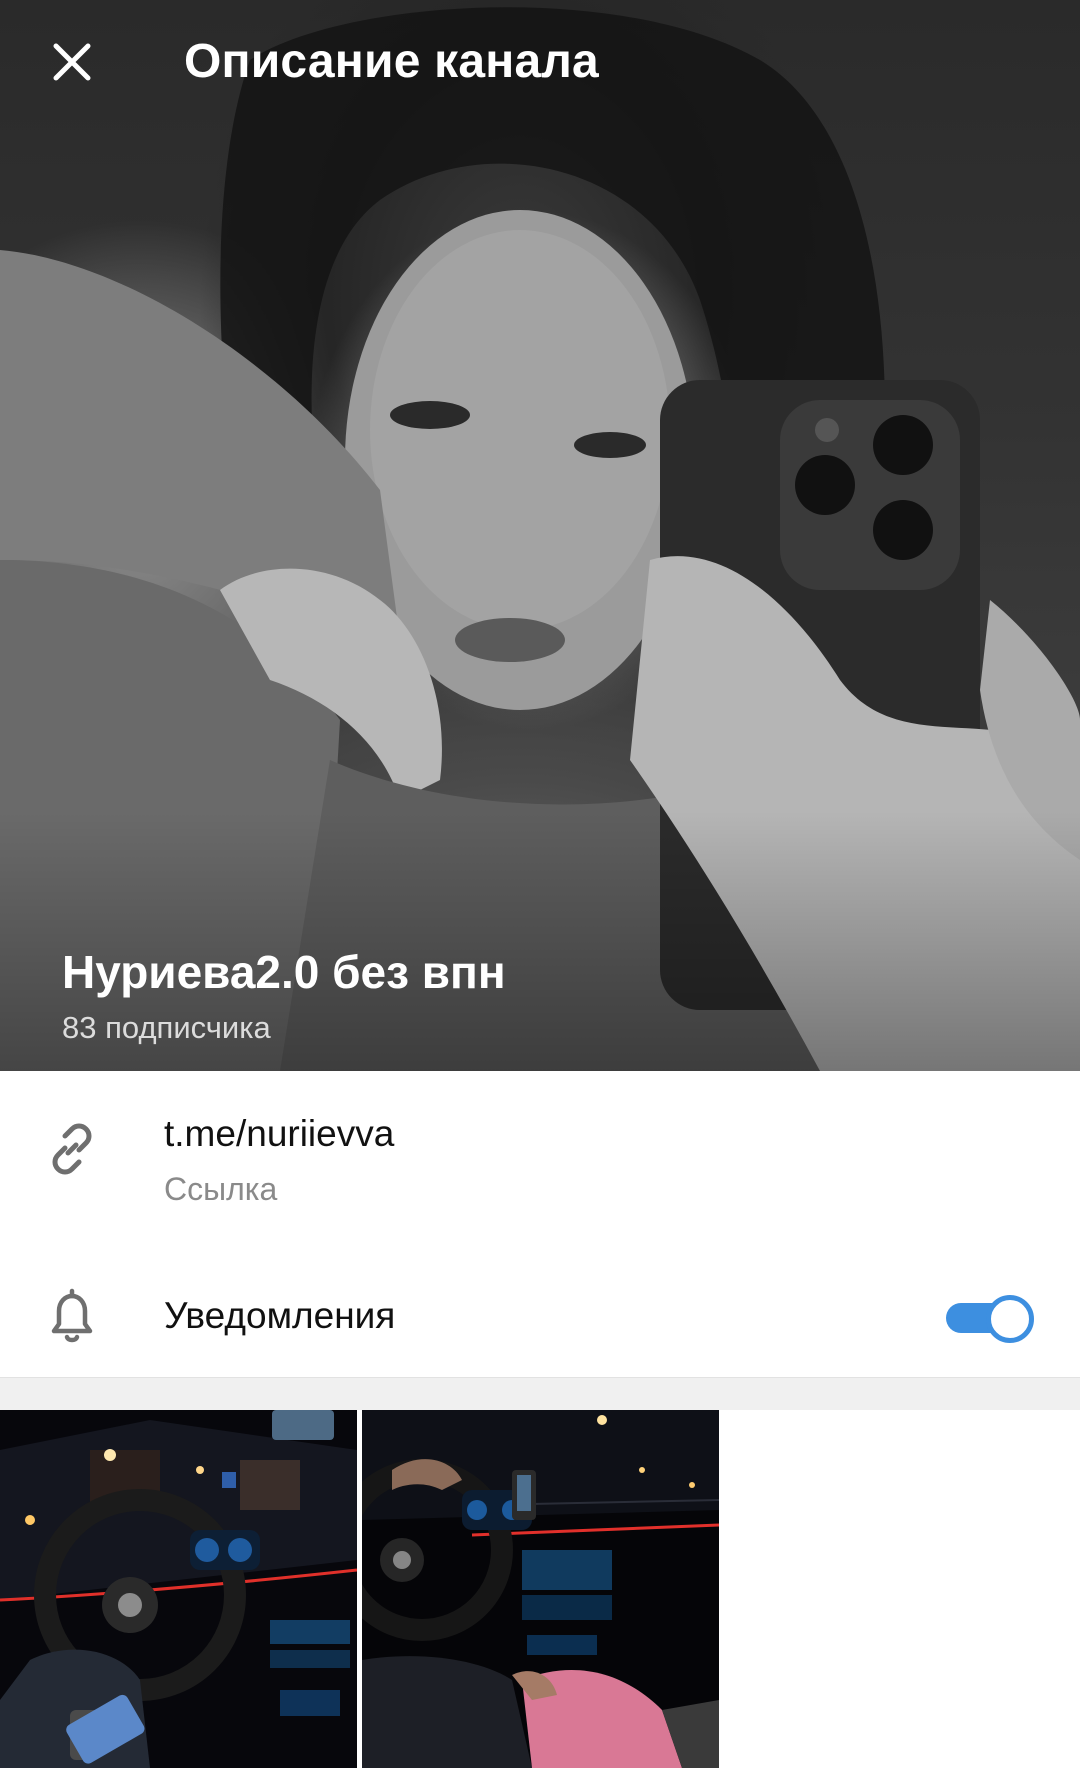 The height and width of the screenshot is (1774, 1080). I want to click on notifications-label: Уведомления, so click(280, 1315).